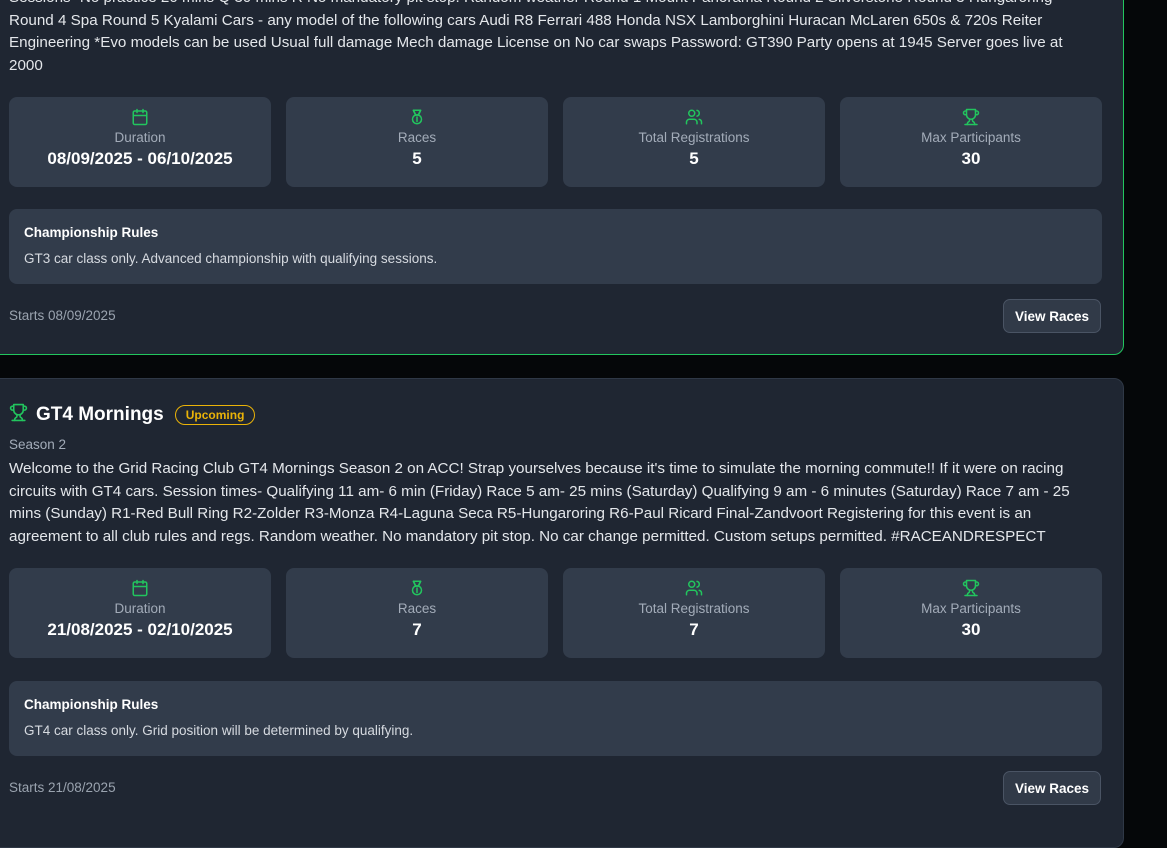 The width and height of the screenshot is (1167, 848). I want to click on championship-season: Season 2, so click(38, 444).